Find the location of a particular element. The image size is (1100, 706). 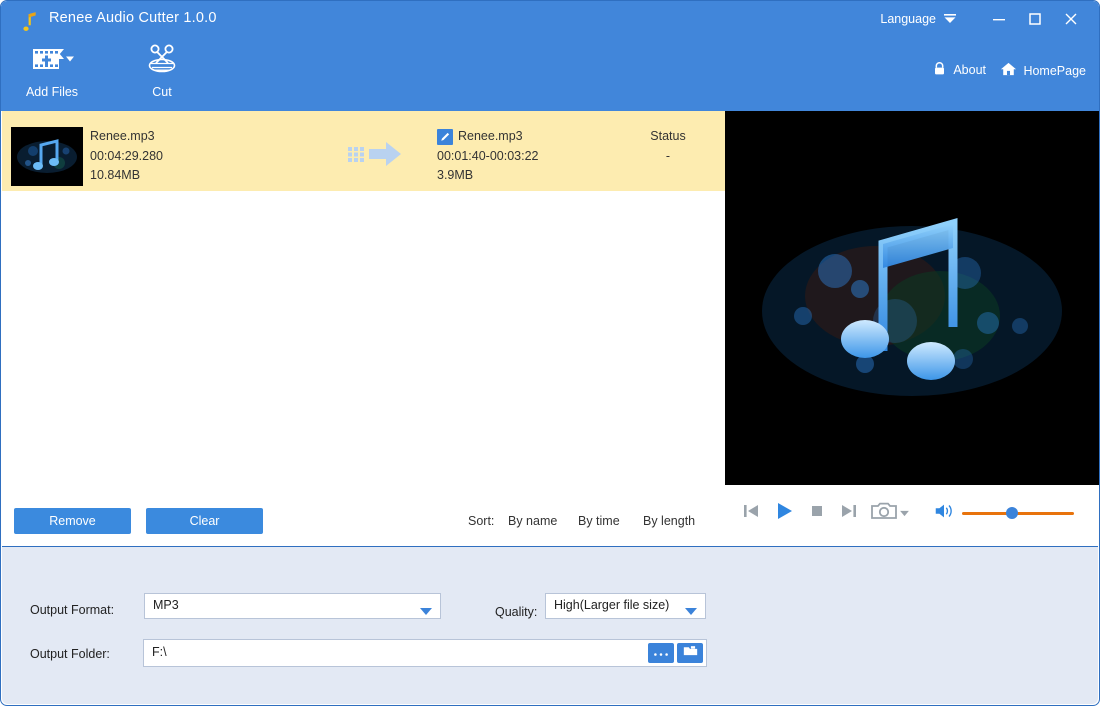

output-folder-field: F:\ is located at coordinates (425, 653).